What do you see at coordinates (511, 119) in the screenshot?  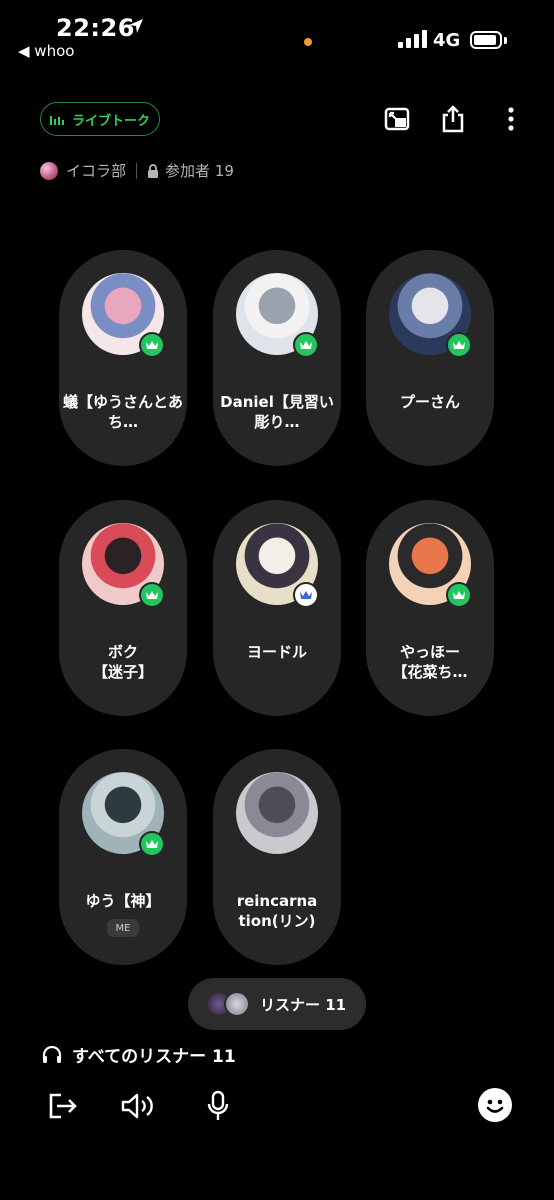 I see `more-options-icon` at bounding box center [511, 119].